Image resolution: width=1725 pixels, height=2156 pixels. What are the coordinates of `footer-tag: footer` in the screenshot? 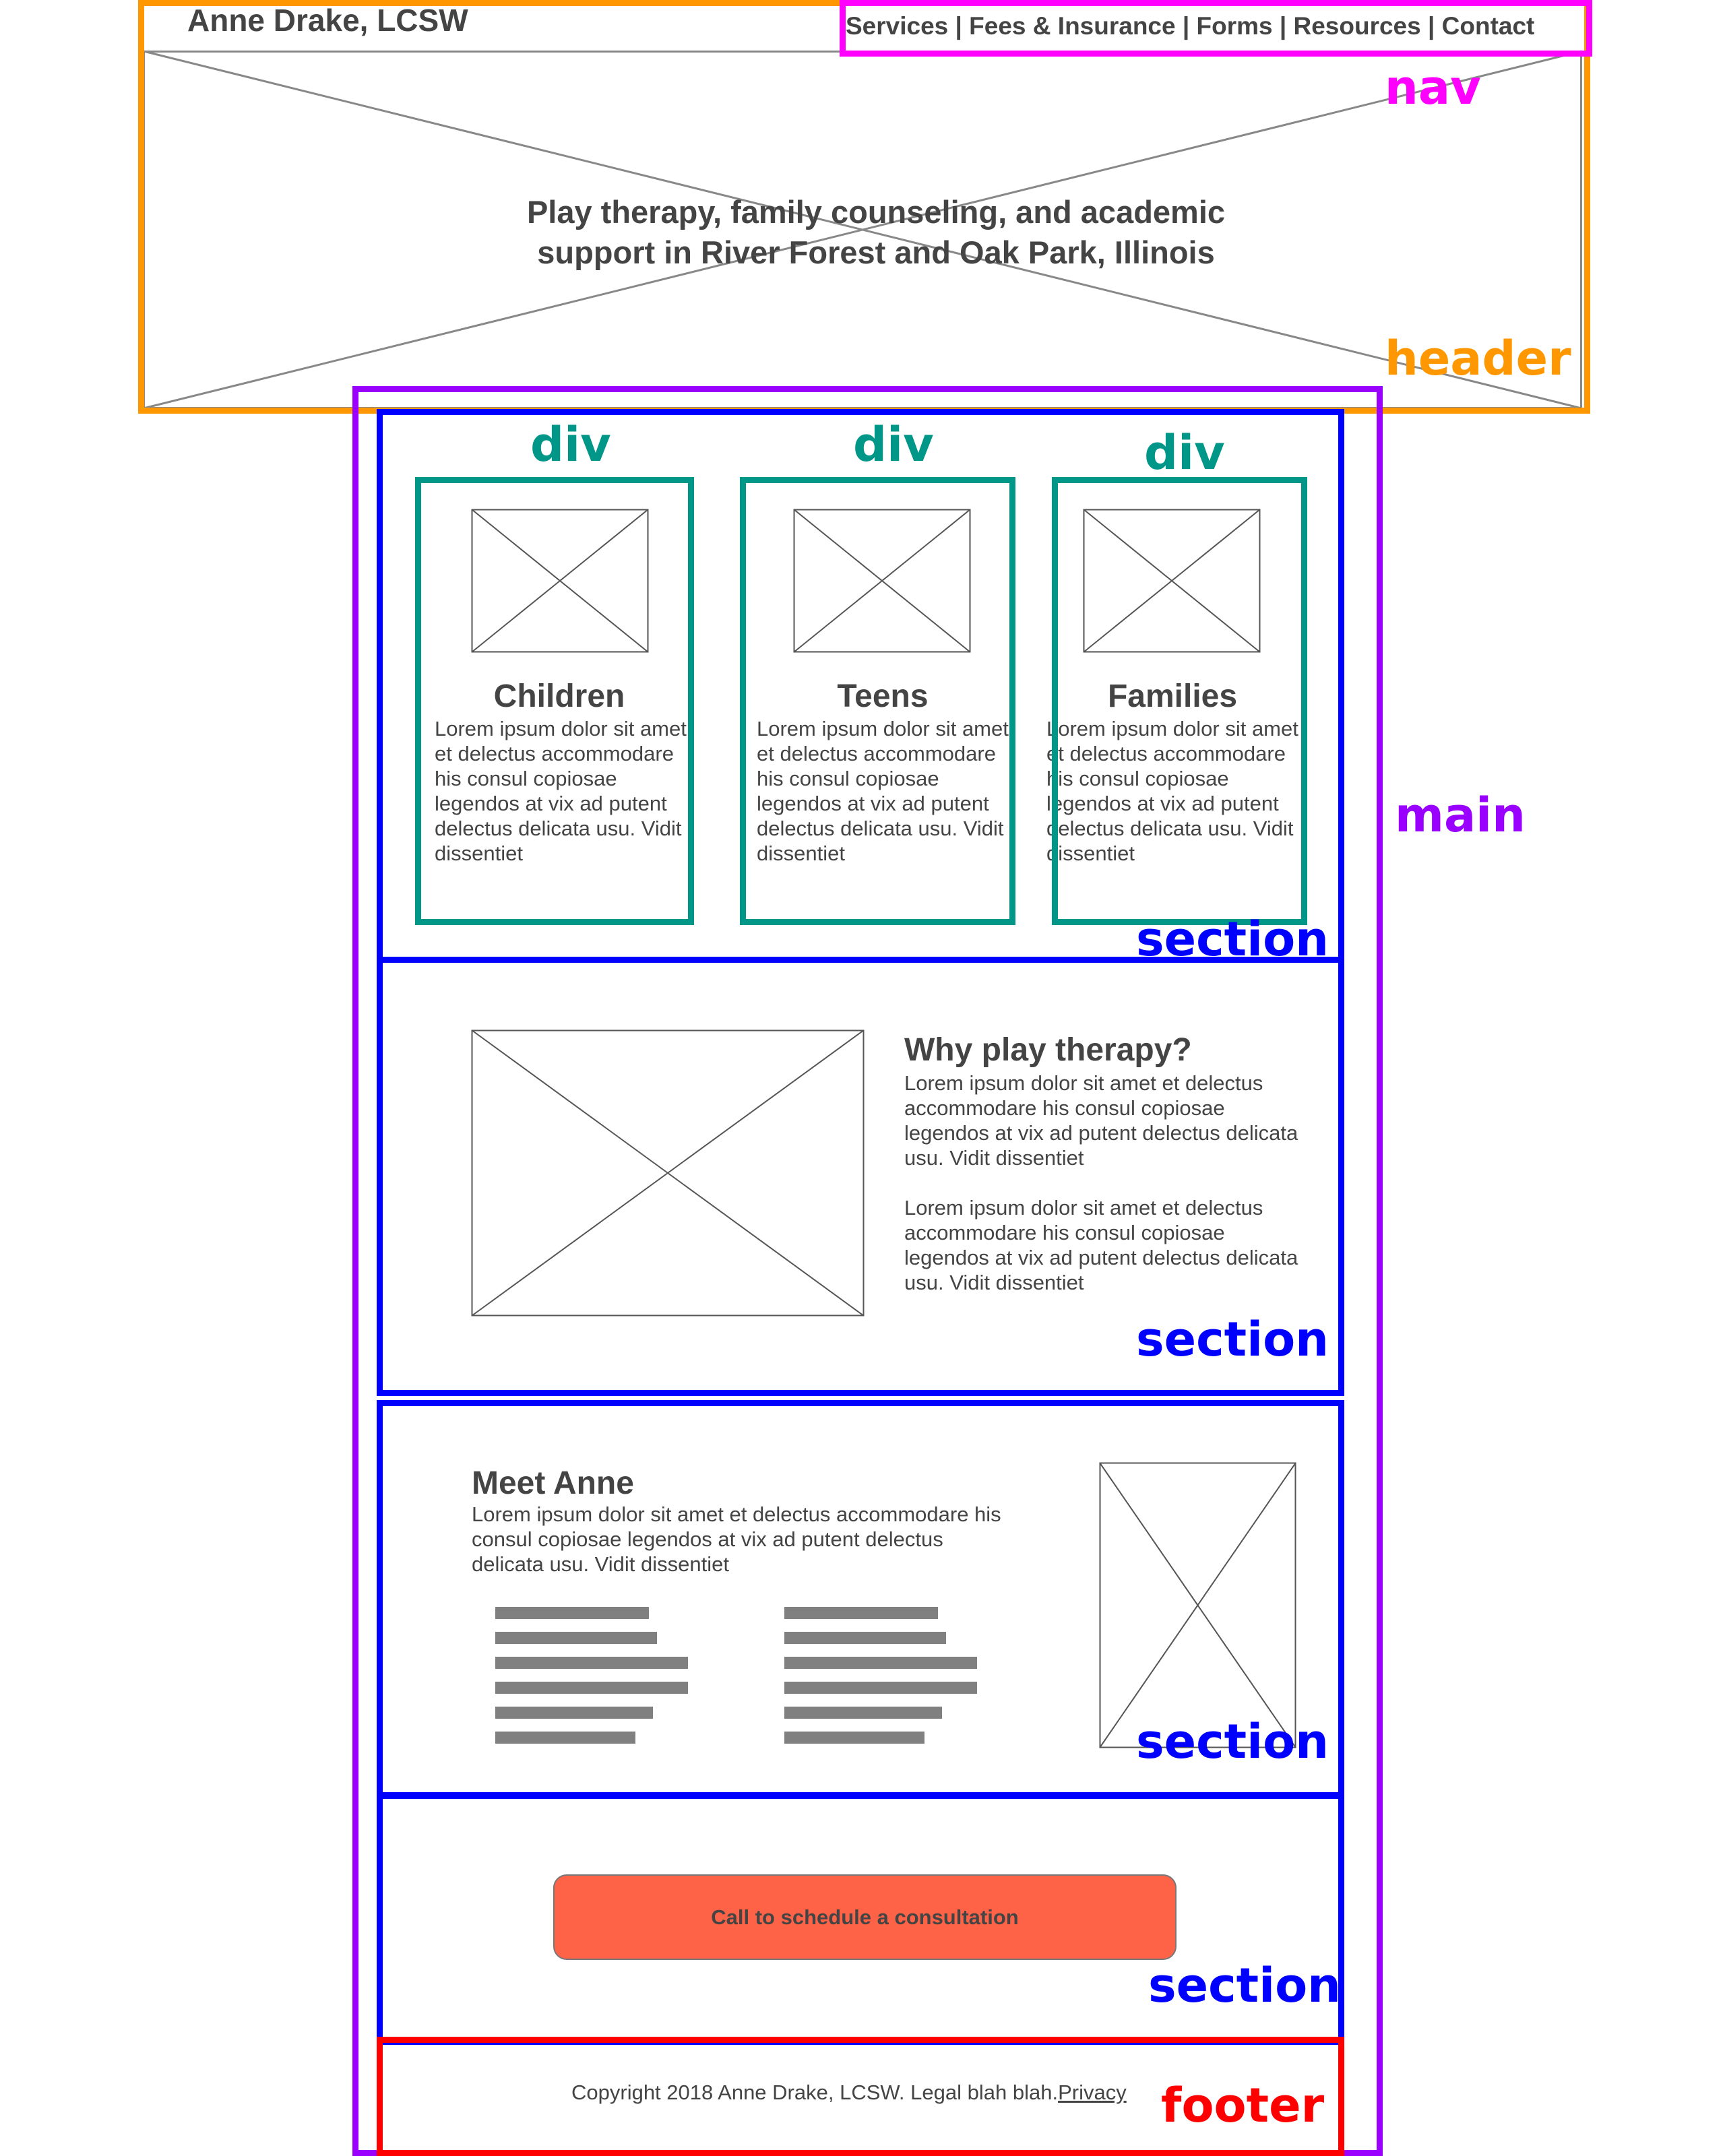 It's located at (1243, 2105).